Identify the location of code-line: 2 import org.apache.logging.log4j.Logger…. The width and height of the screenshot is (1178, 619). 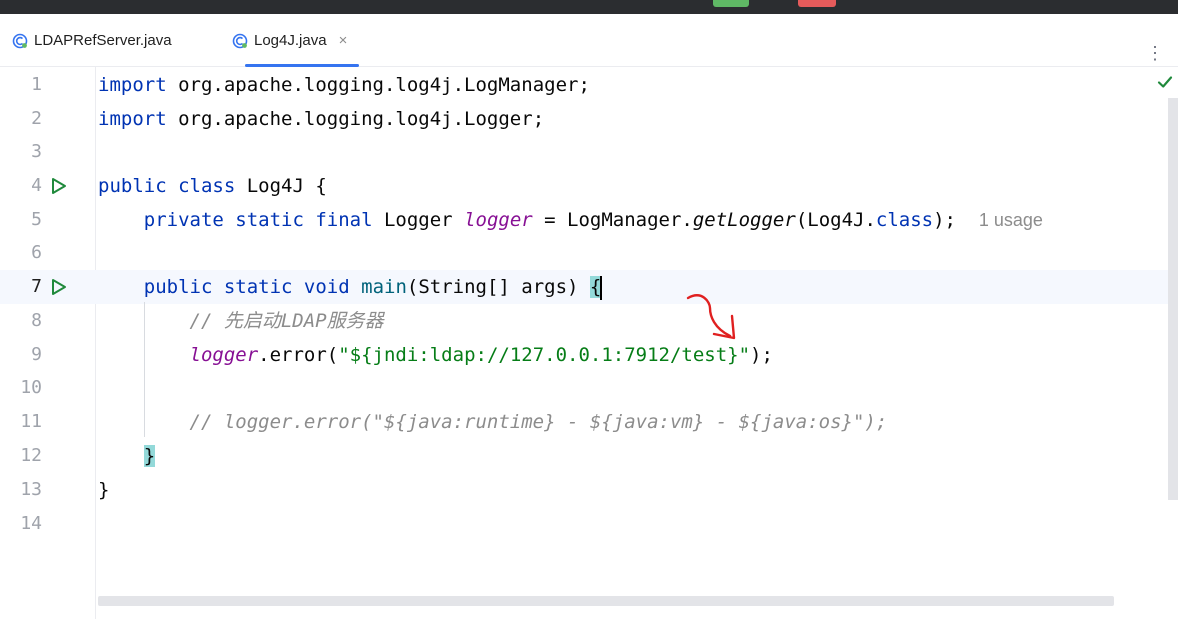
(584, 119).